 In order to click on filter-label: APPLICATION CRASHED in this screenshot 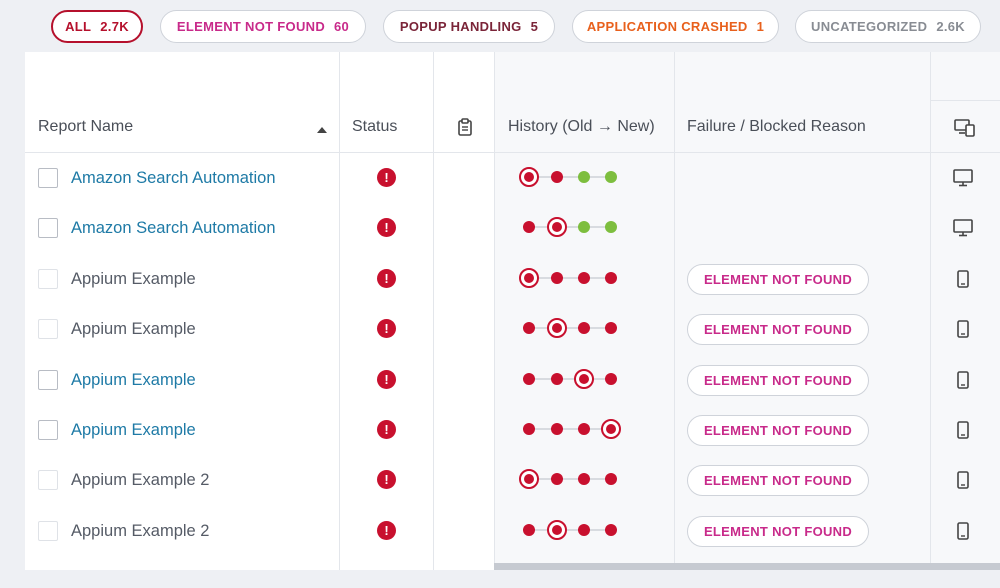, I will do `click(667, 26)`.